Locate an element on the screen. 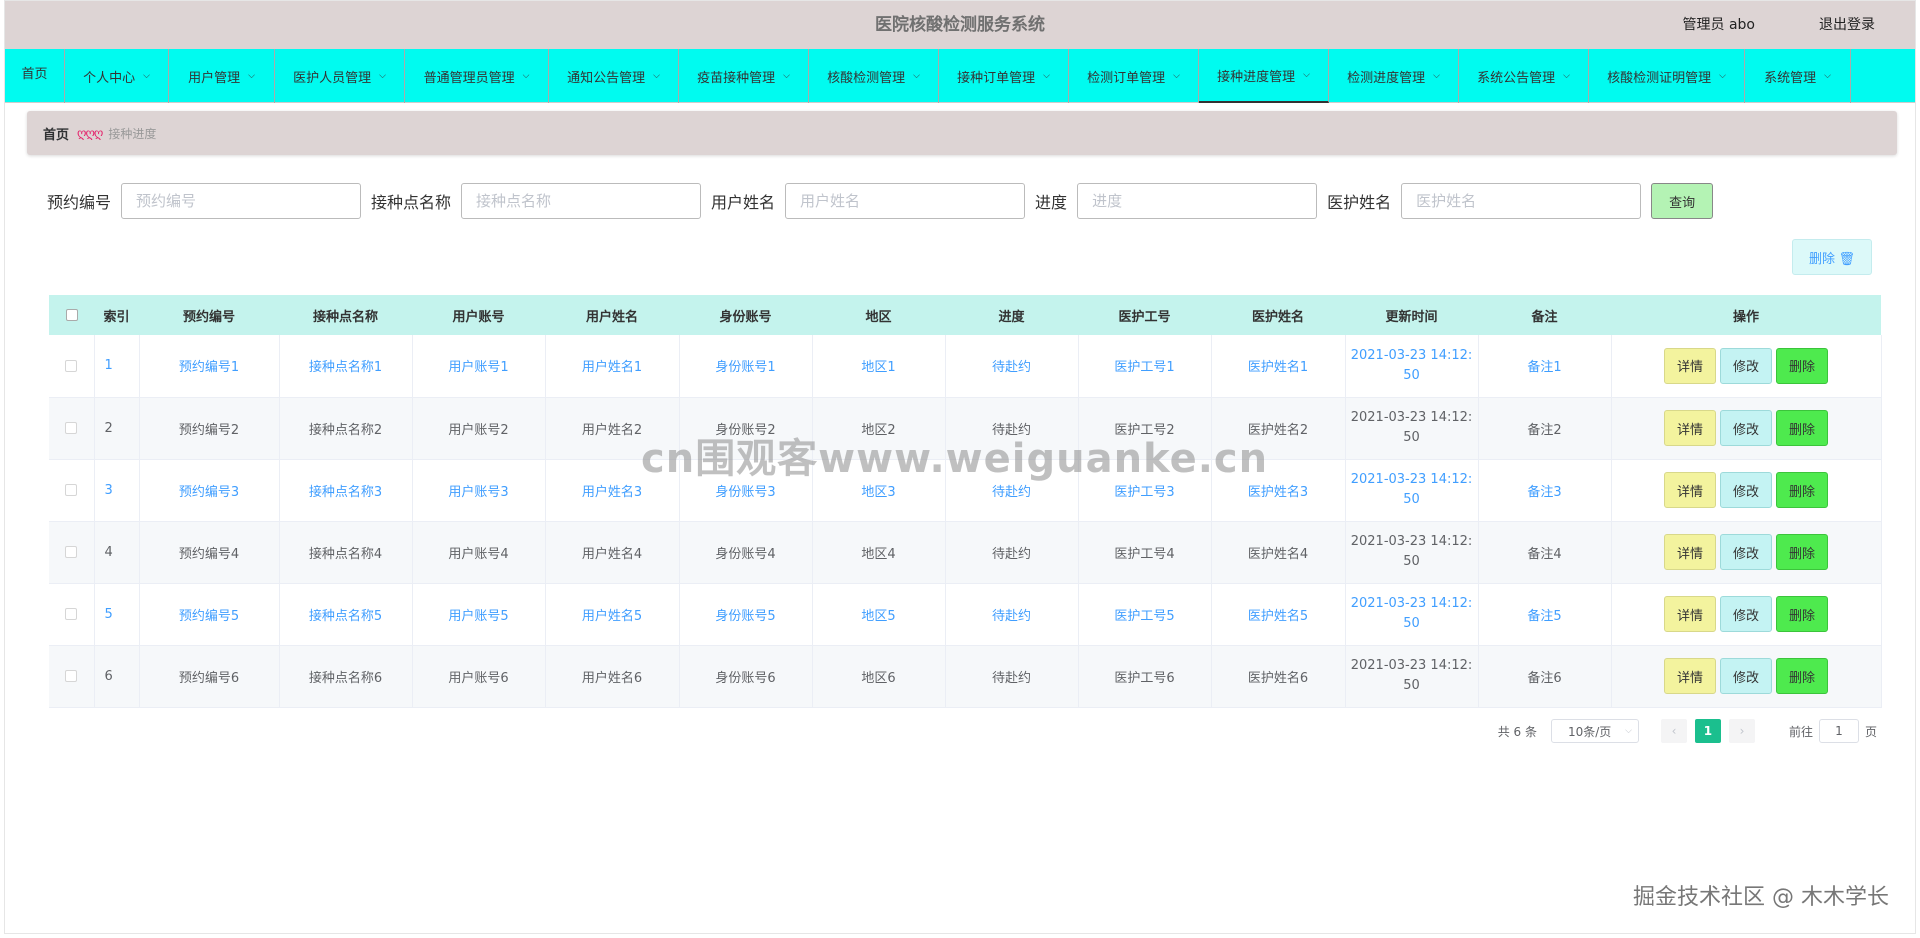 This screenshot has height=938, width=1920. column-header: 医护姓名 is located at coordinates (1277, 317).